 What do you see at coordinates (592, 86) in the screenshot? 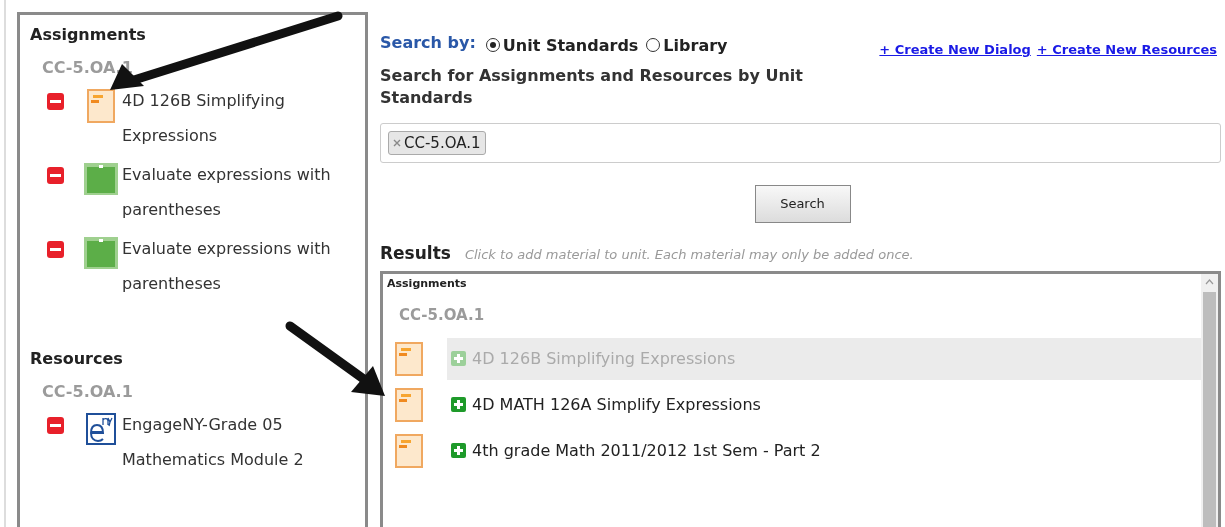
I see `search-heading: Search for Assignments and Resources by Unit Standards` at bounding box center [592, 86].